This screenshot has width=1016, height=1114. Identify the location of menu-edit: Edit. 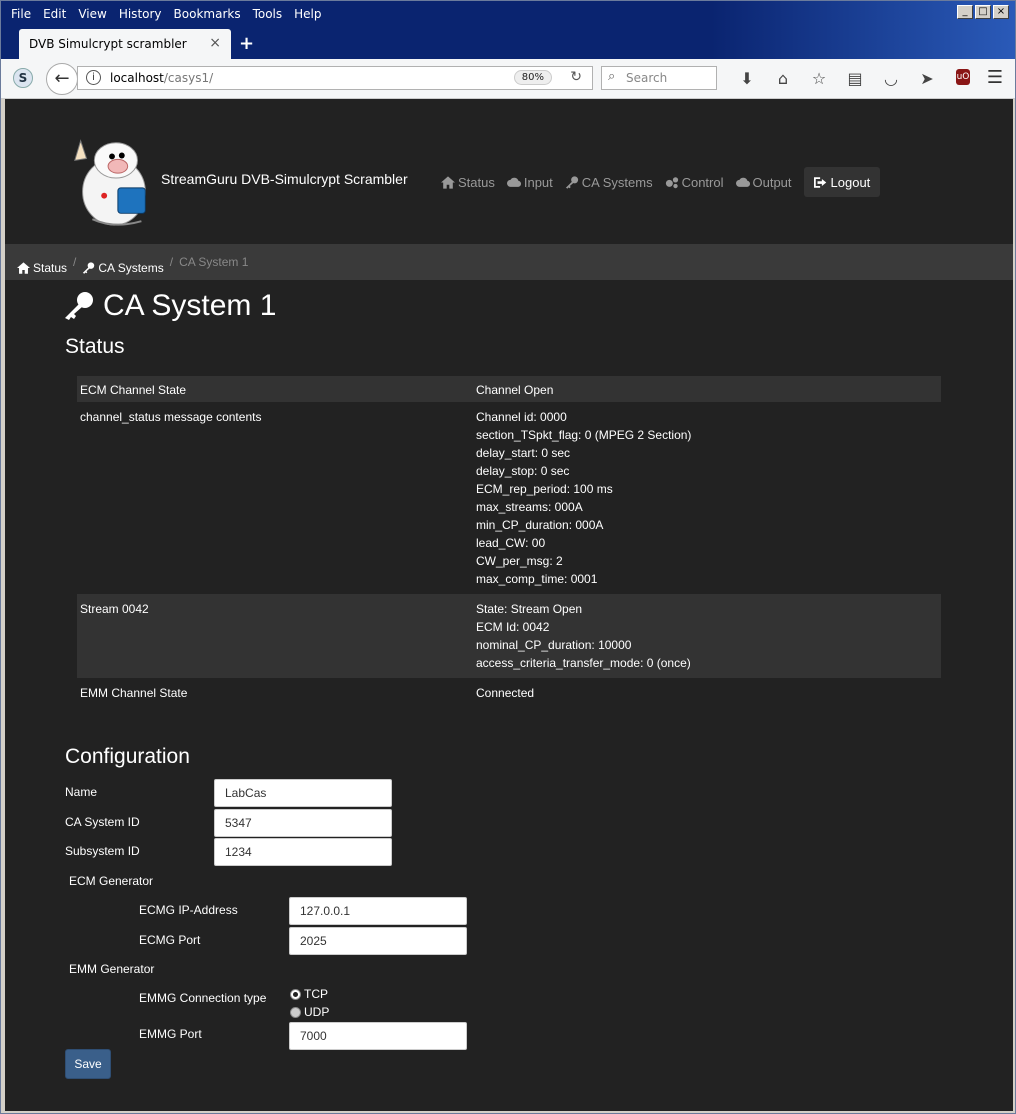
(54, 15).